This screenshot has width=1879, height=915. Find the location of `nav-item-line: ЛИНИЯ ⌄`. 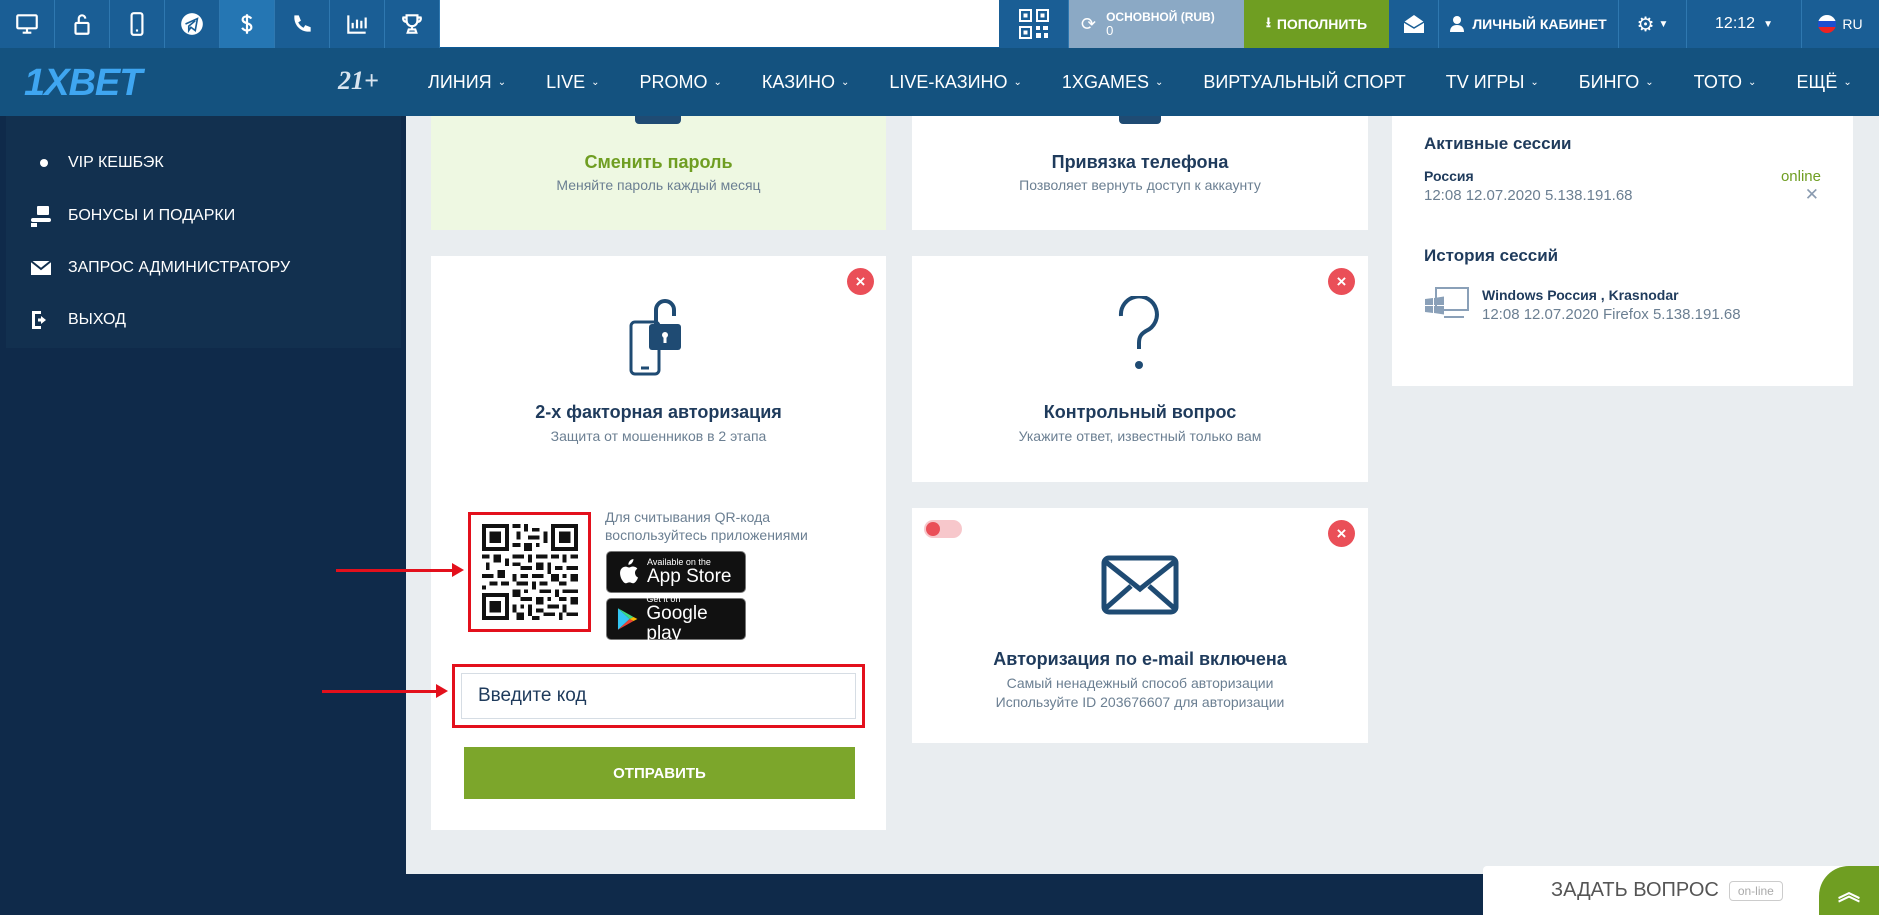

nav-item-line: ЛИНИЯ ⌄ is located at coordinates (477, 82).